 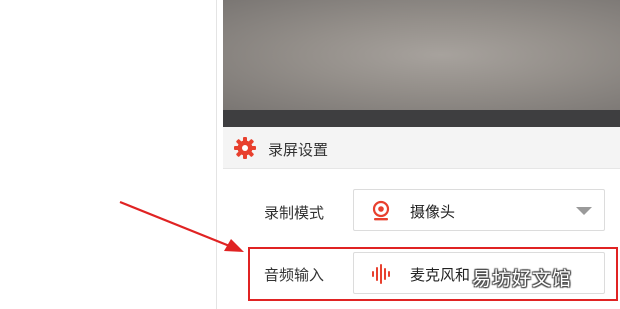 I want to click on record-mode-select: 摄像头, so click(x=479, y=210).